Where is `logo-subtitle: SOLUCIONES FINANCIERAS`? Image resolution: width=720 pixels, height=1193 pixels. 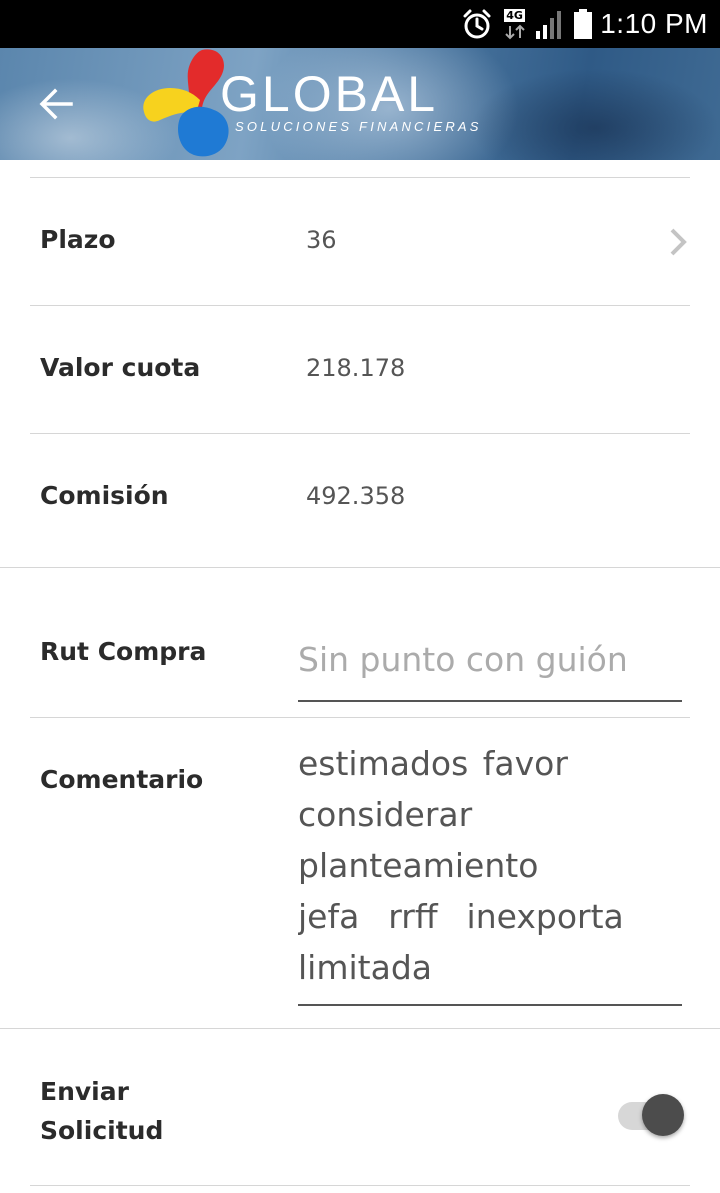 logo-subtitle: SOLUCIONES FINANCIERAS is located at coordinates (358, 126).